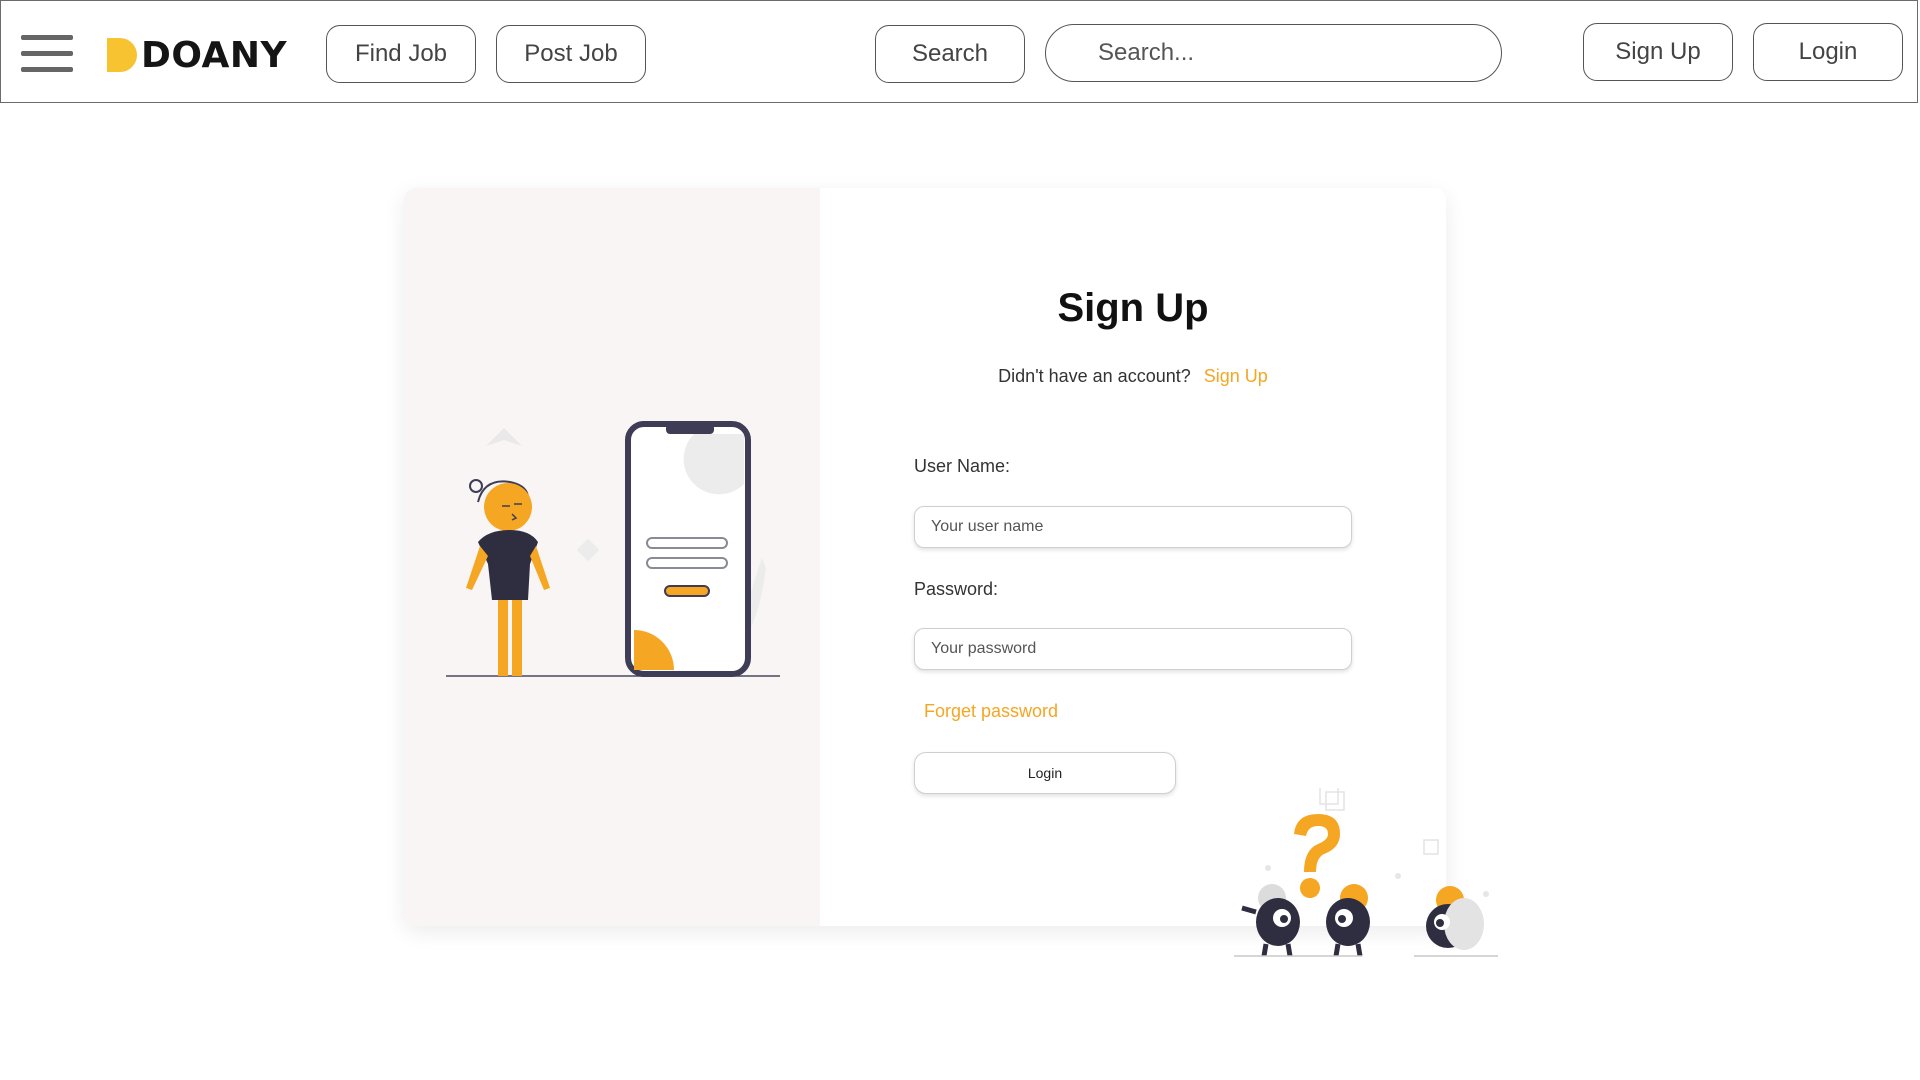 Image resolution: width=1920 pixels, height=1080 pixels. I want to click on logo: DOANY, so click(197, 55).